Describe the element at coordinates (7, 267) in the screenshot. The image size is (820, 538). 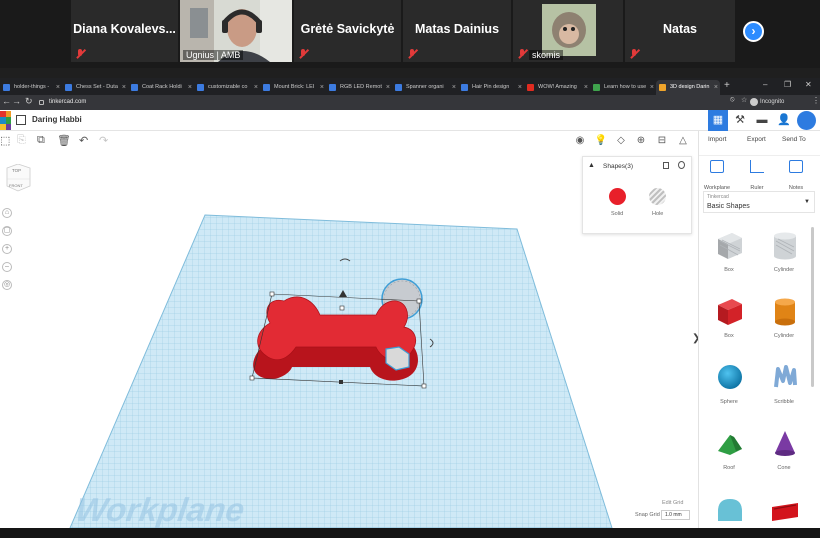
I see `zoom-out-icon: –` at that location.